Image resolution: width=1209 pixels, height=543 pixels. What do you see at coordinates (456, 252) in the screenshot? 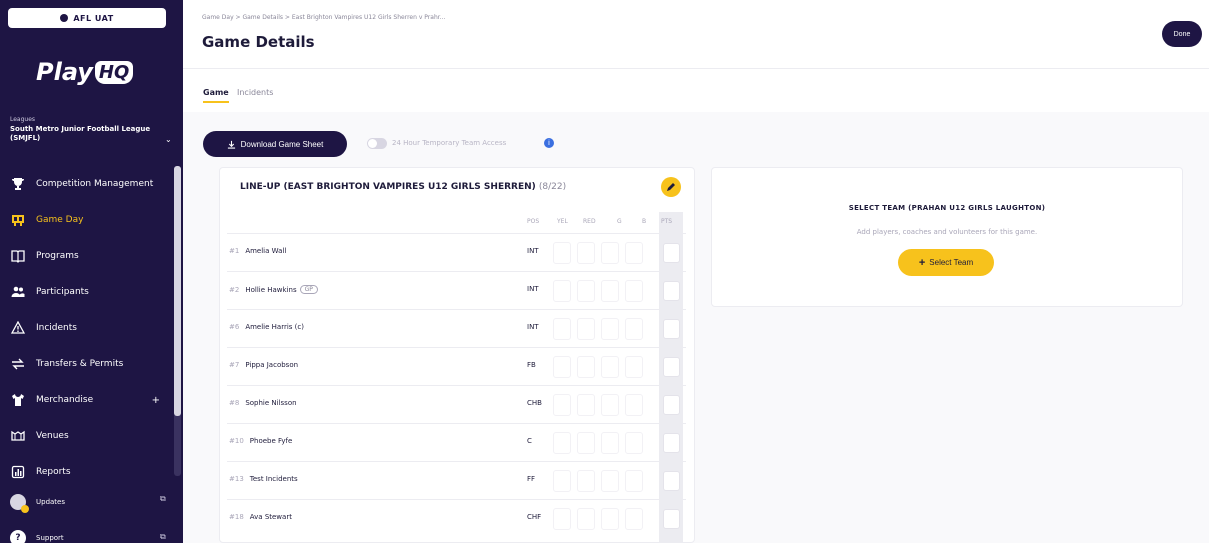
I see `table-row: #1 Amelia Wall INT` at bounding box center [456, 252].